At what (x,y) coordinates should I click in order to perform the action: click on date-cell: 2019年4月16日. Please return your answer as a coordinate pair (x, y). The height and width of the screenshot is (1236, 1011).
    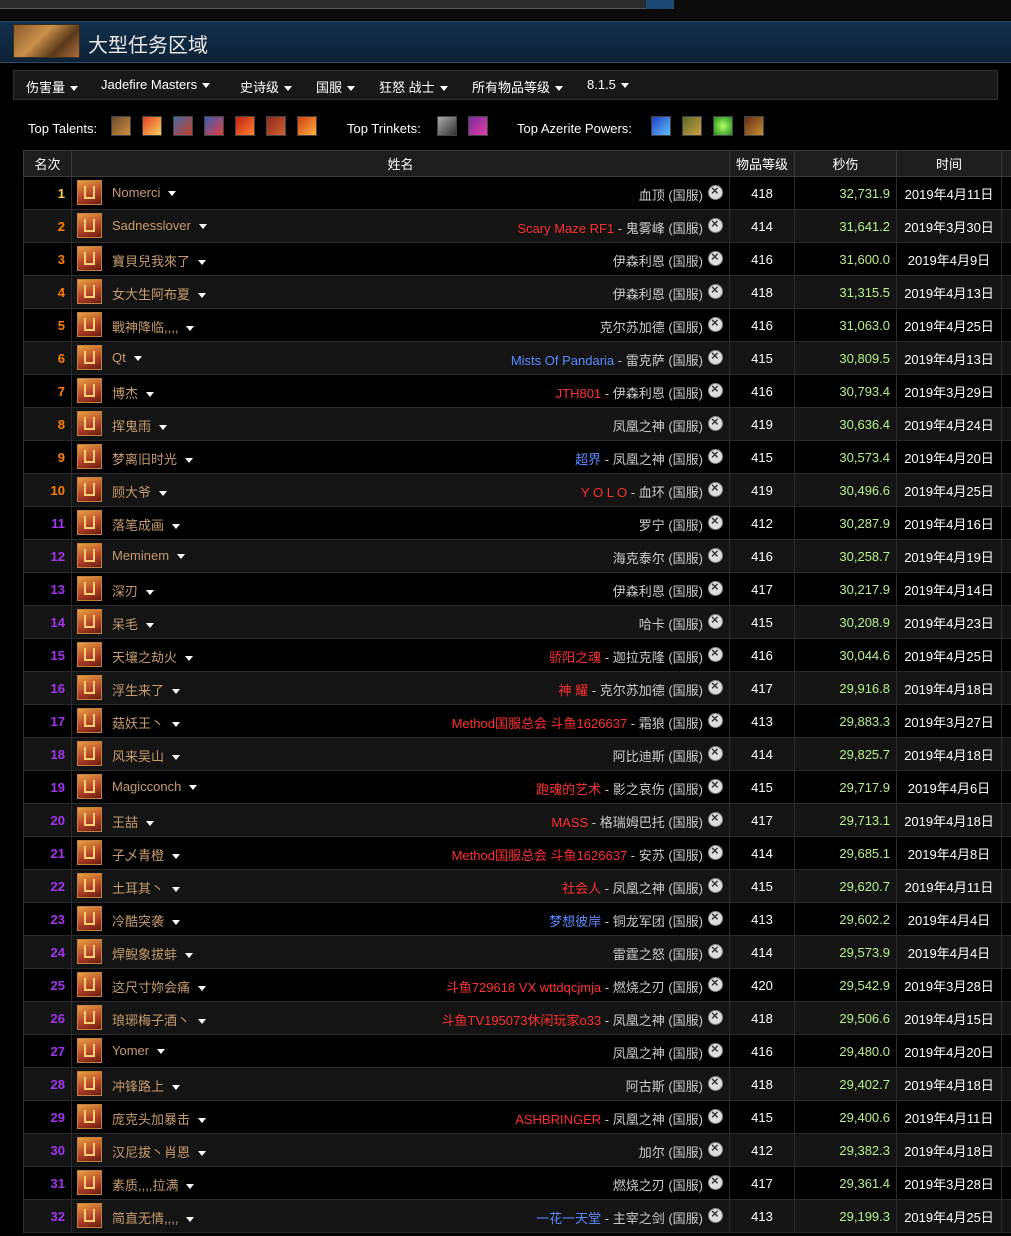
    Looking at the image, I should click on (949, 523).